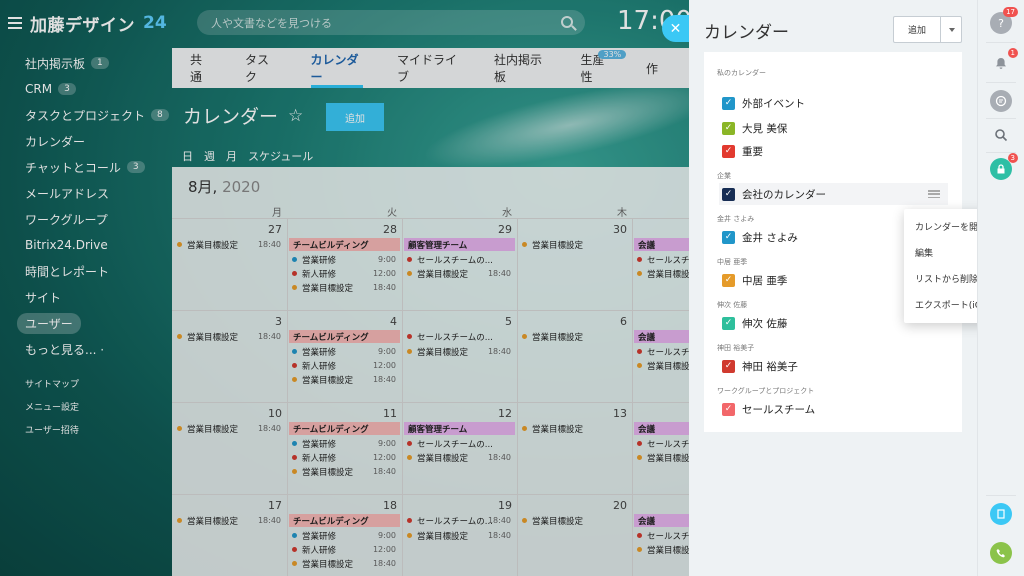  I want to click on menu-icon, so click(934, 194).